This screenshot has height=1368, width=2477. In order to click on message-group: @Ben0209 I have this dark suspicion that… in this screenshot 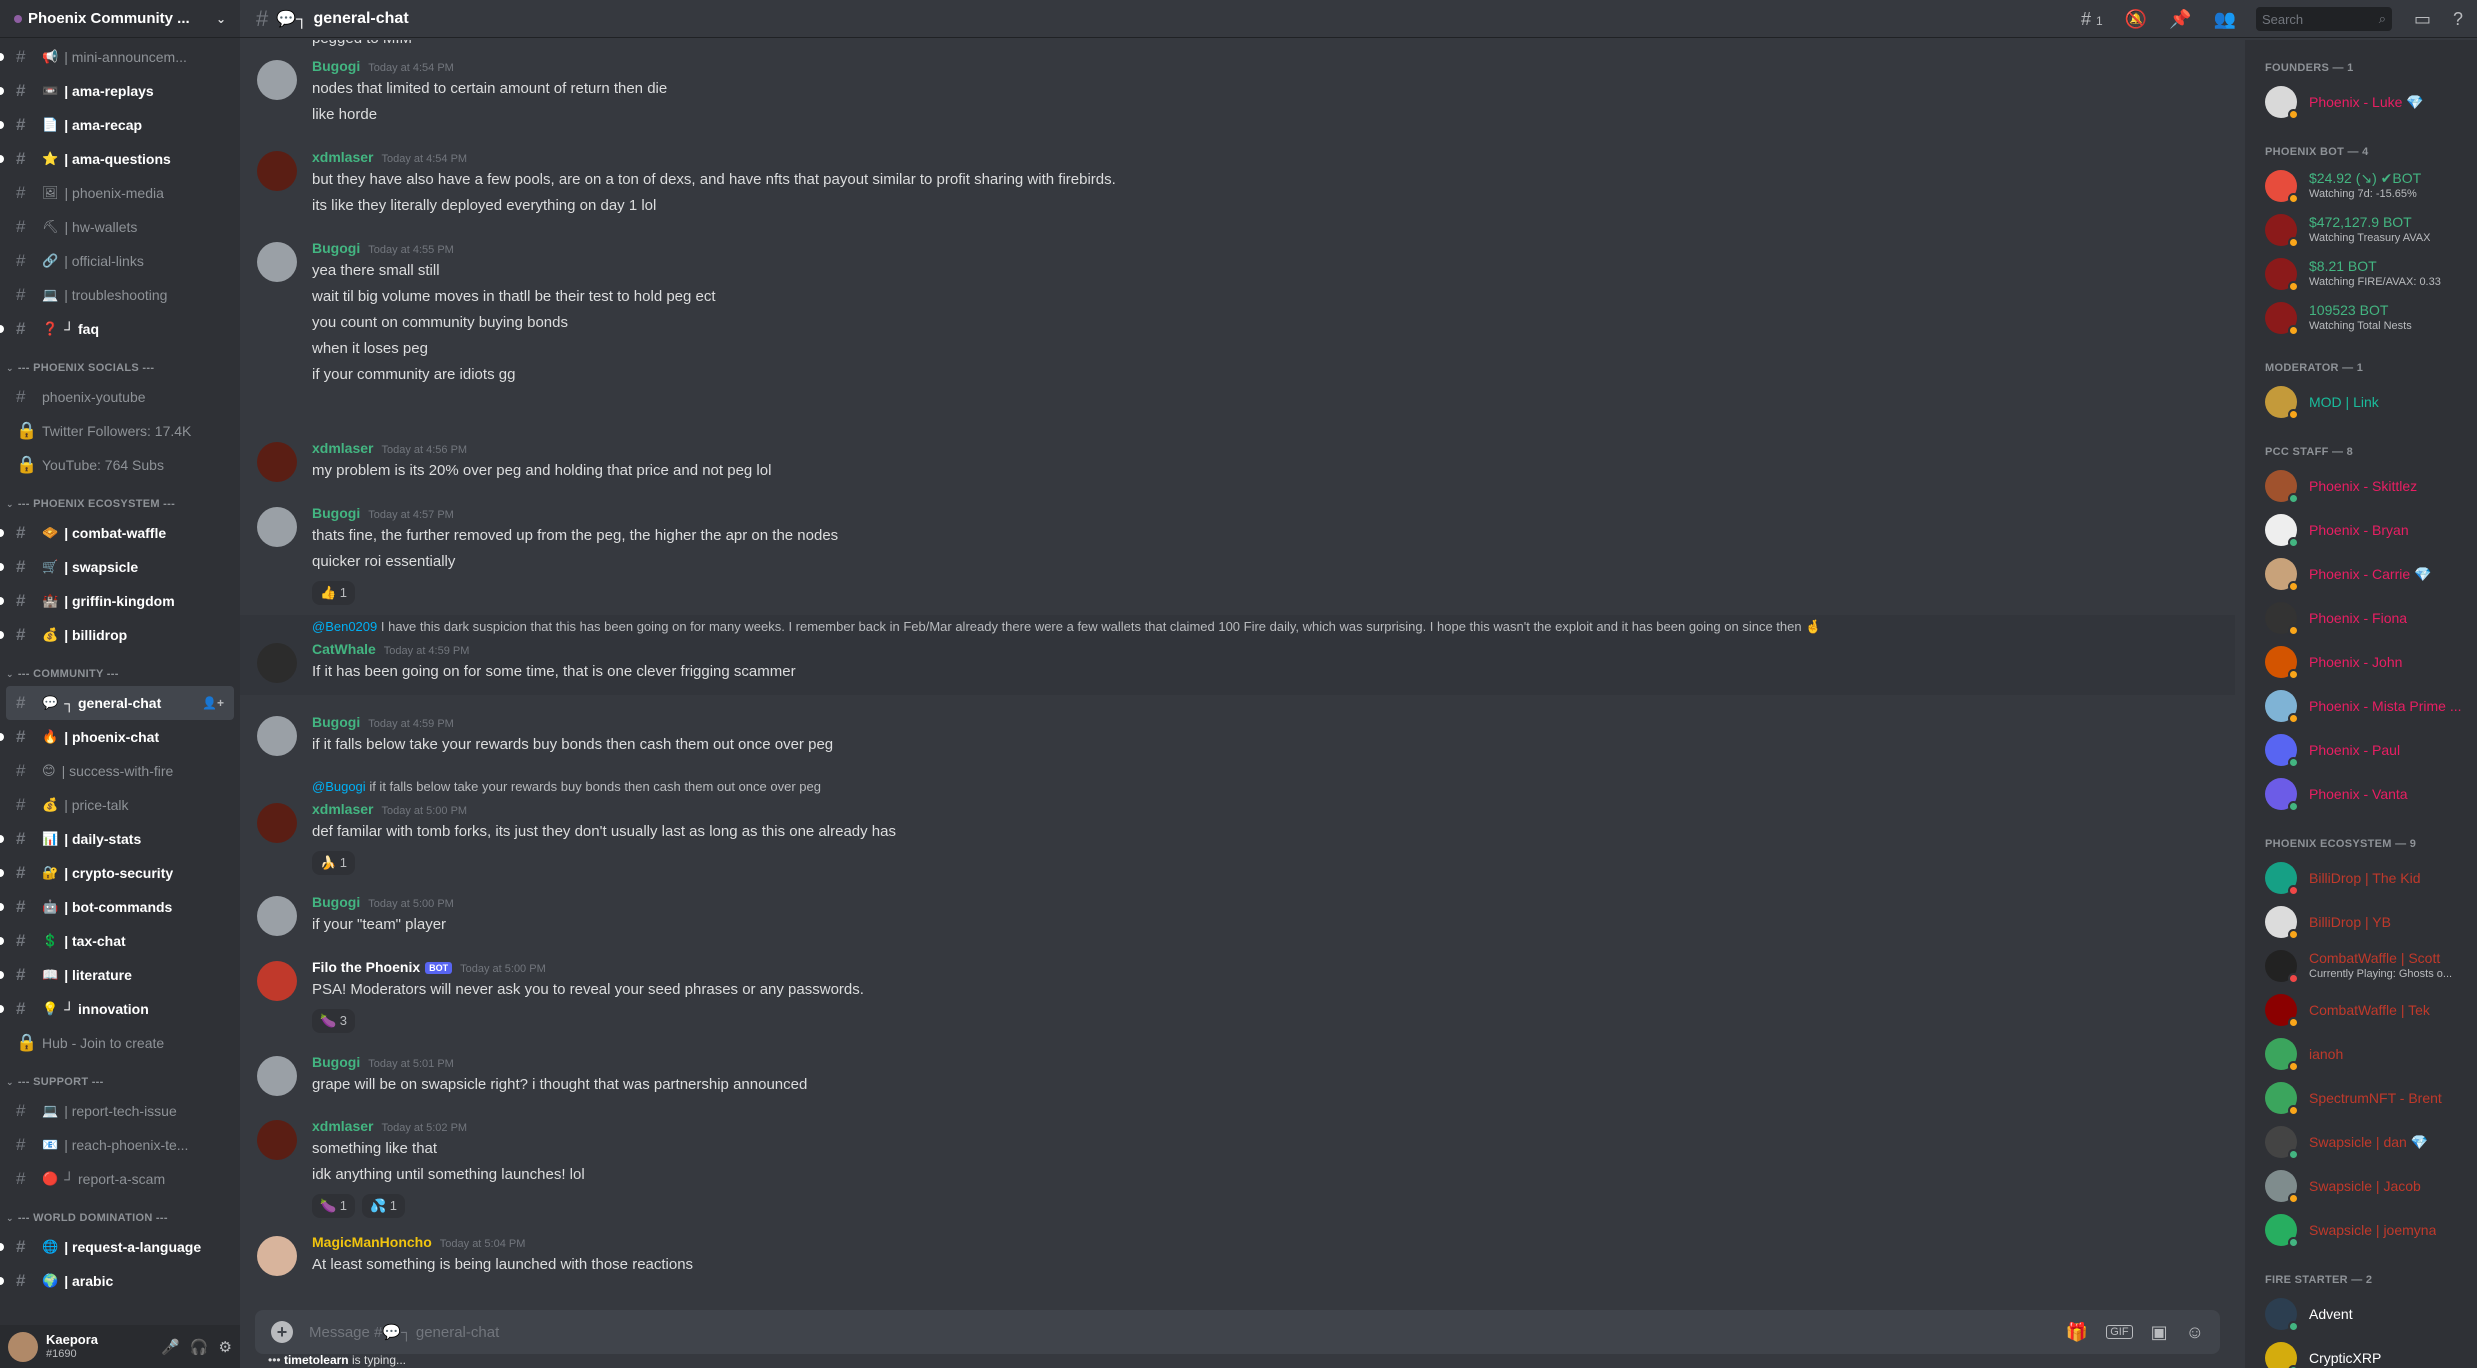, I will do `click(1237, 655)`.